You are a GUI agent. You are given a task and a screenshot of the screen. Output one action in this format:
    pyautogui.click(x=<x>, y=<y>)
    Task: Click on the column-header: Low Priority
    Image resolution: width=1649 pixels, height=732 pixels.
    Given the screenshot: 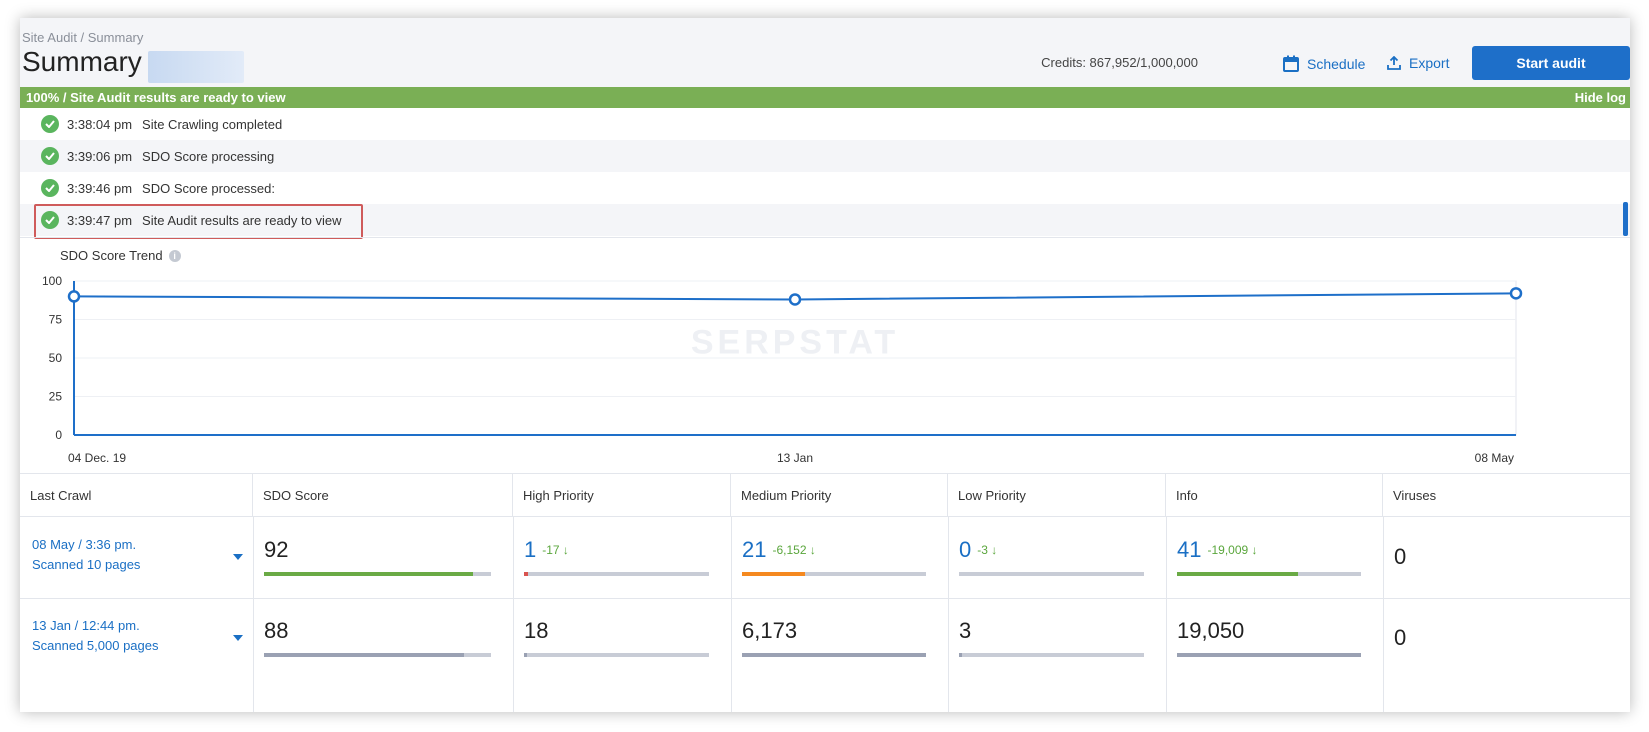 What is the action you would take?
    pyautogui.click(x=1057, y=495)
    